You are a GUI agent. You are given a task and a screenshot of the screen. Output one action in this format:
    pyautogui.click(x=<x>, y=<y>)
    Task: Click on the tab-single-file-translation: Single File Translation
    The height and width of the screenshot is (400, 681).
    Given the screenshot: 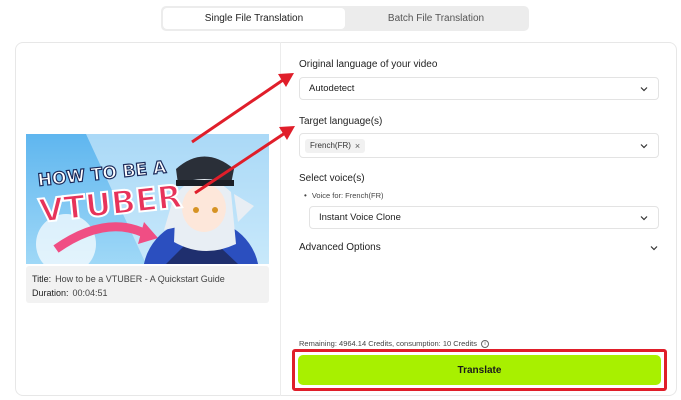 What is the action you would take?
    pyautogui.click(x=254, y=18)
    